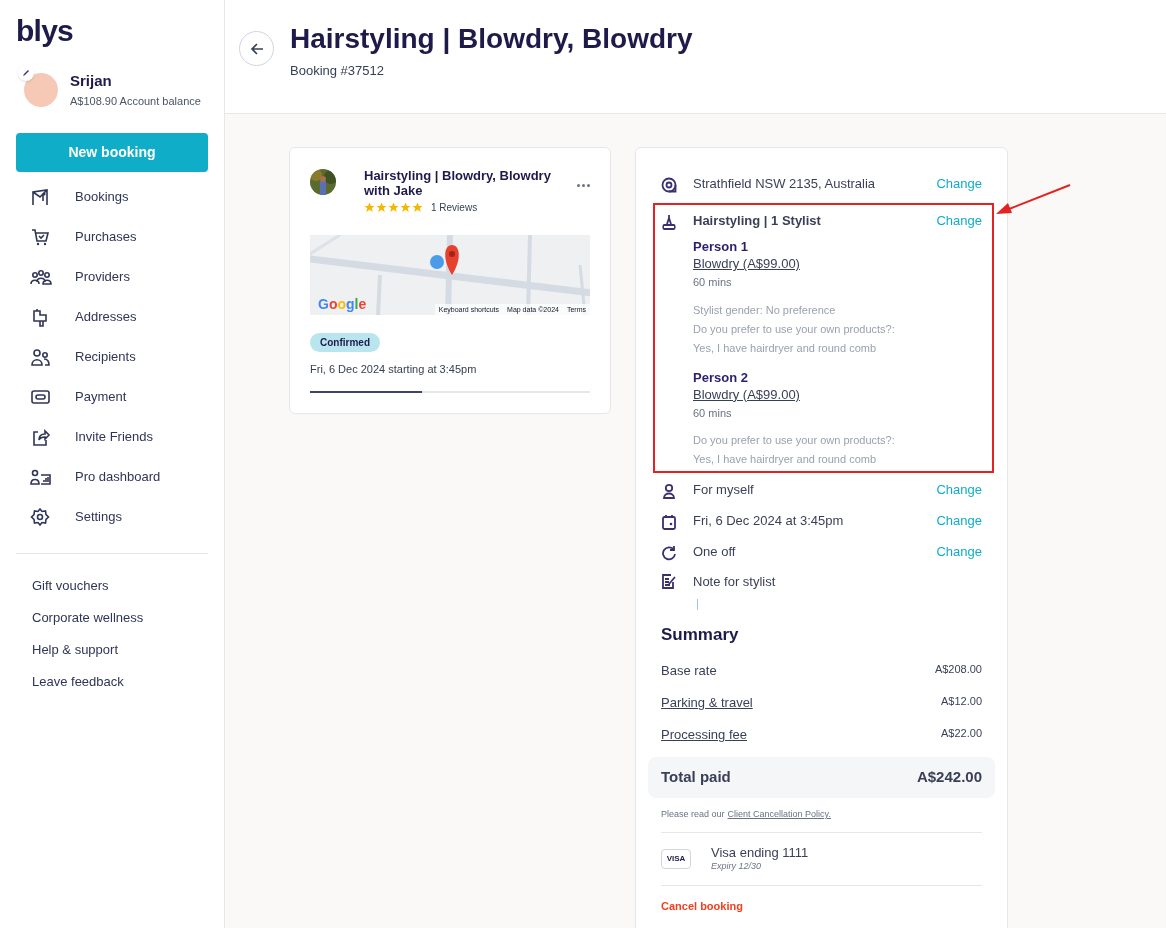 Image resolution: width=1166 pixels, height=928 pixels. I want to click on status-badge: Confirmed, so click(345, 342).